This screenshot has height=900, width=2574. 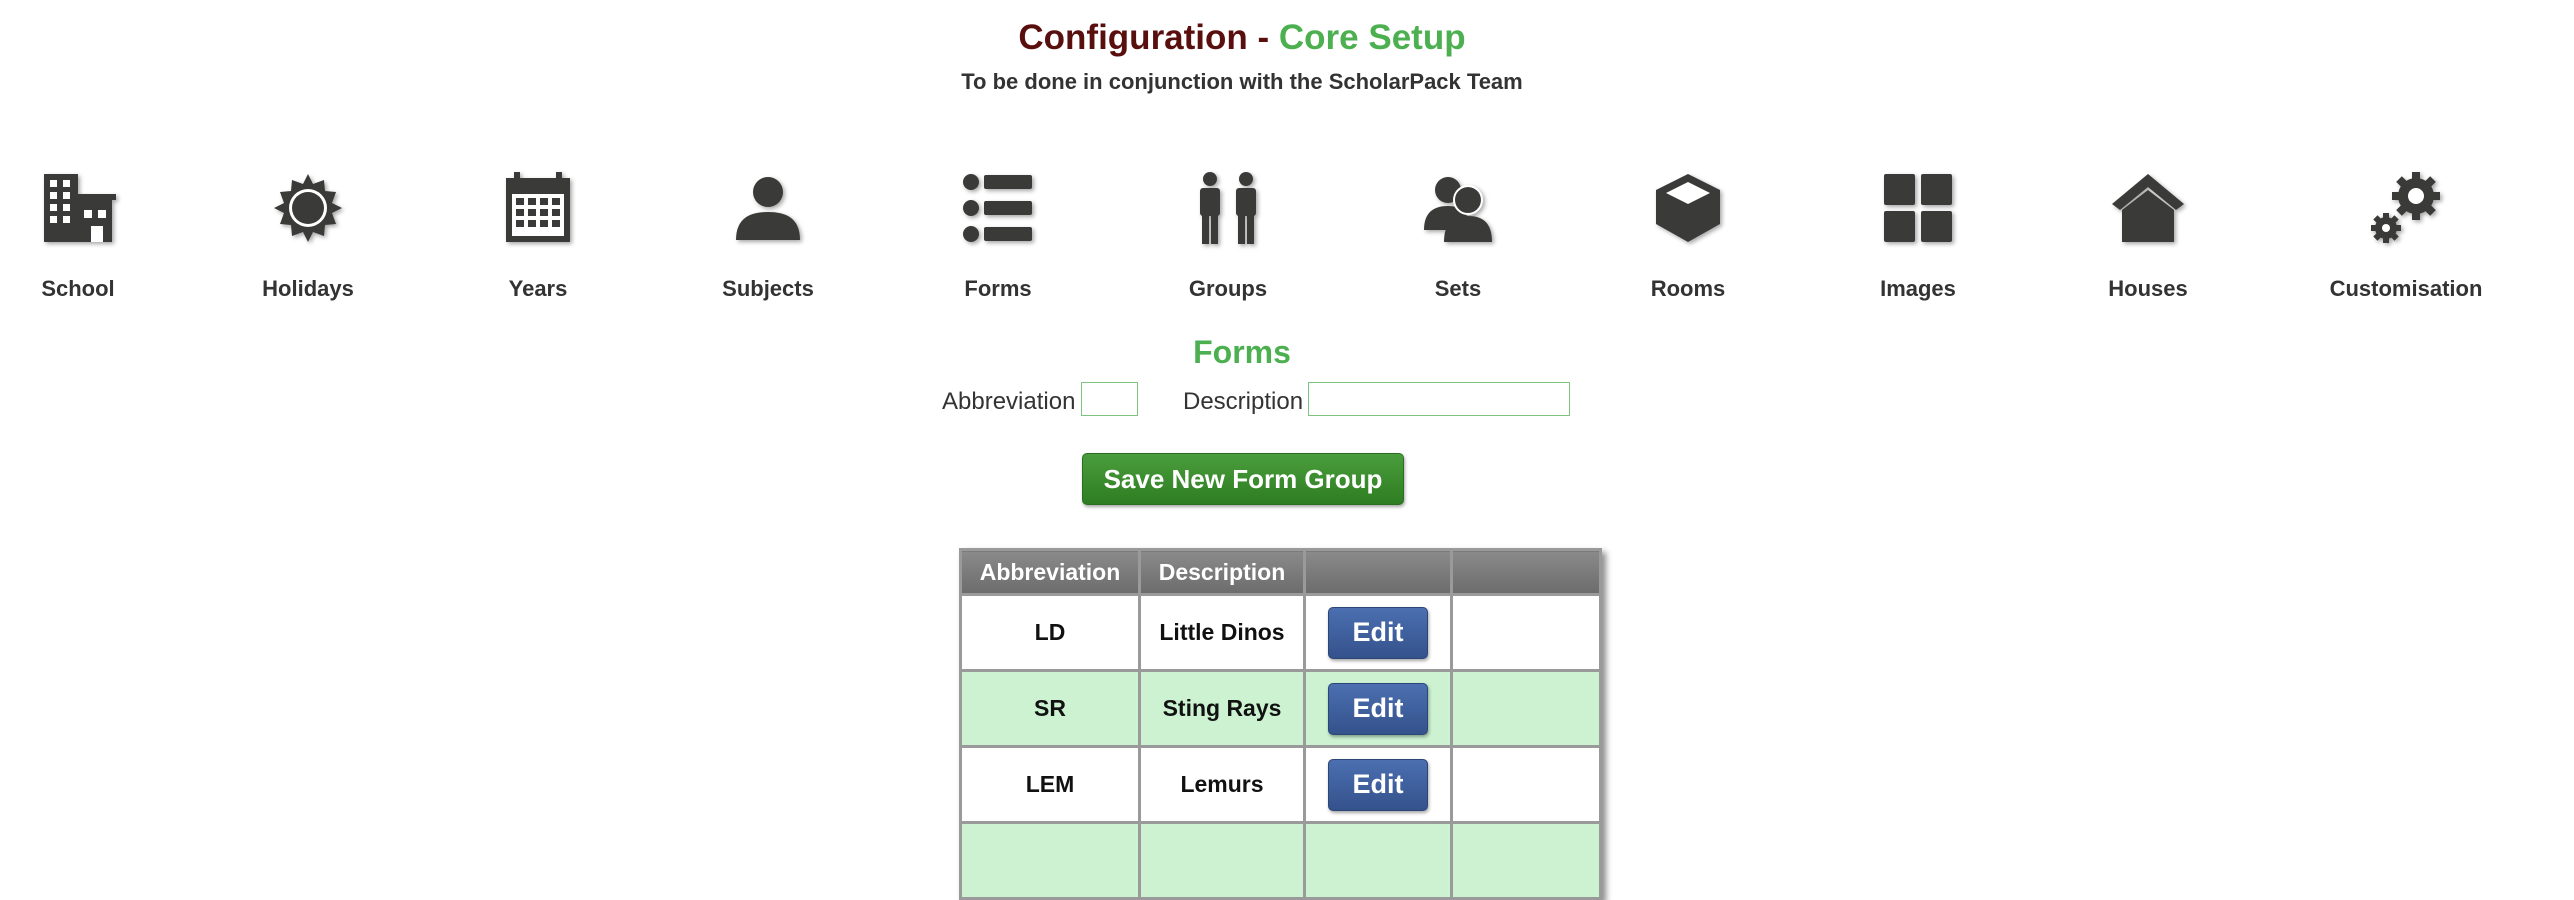 I want to click on person-icon, so click(x=768, y=208).